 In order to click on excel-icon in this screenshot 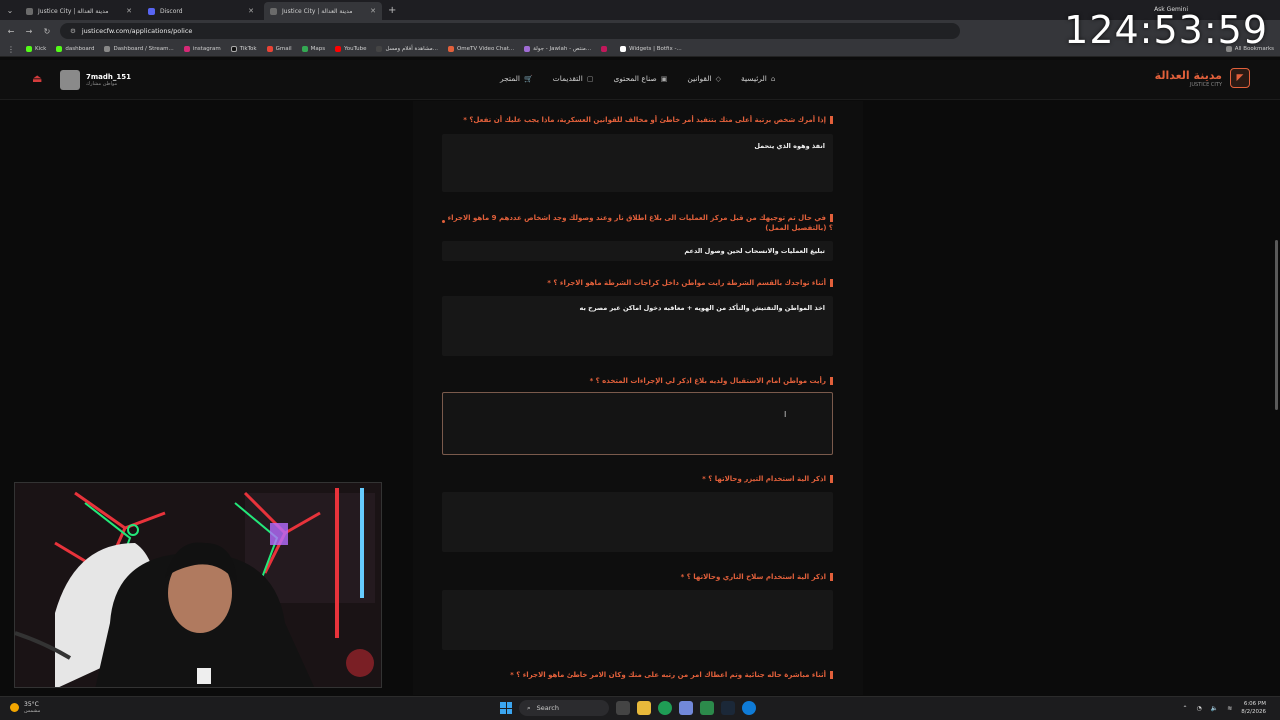, I will do `click(707, 708)`.